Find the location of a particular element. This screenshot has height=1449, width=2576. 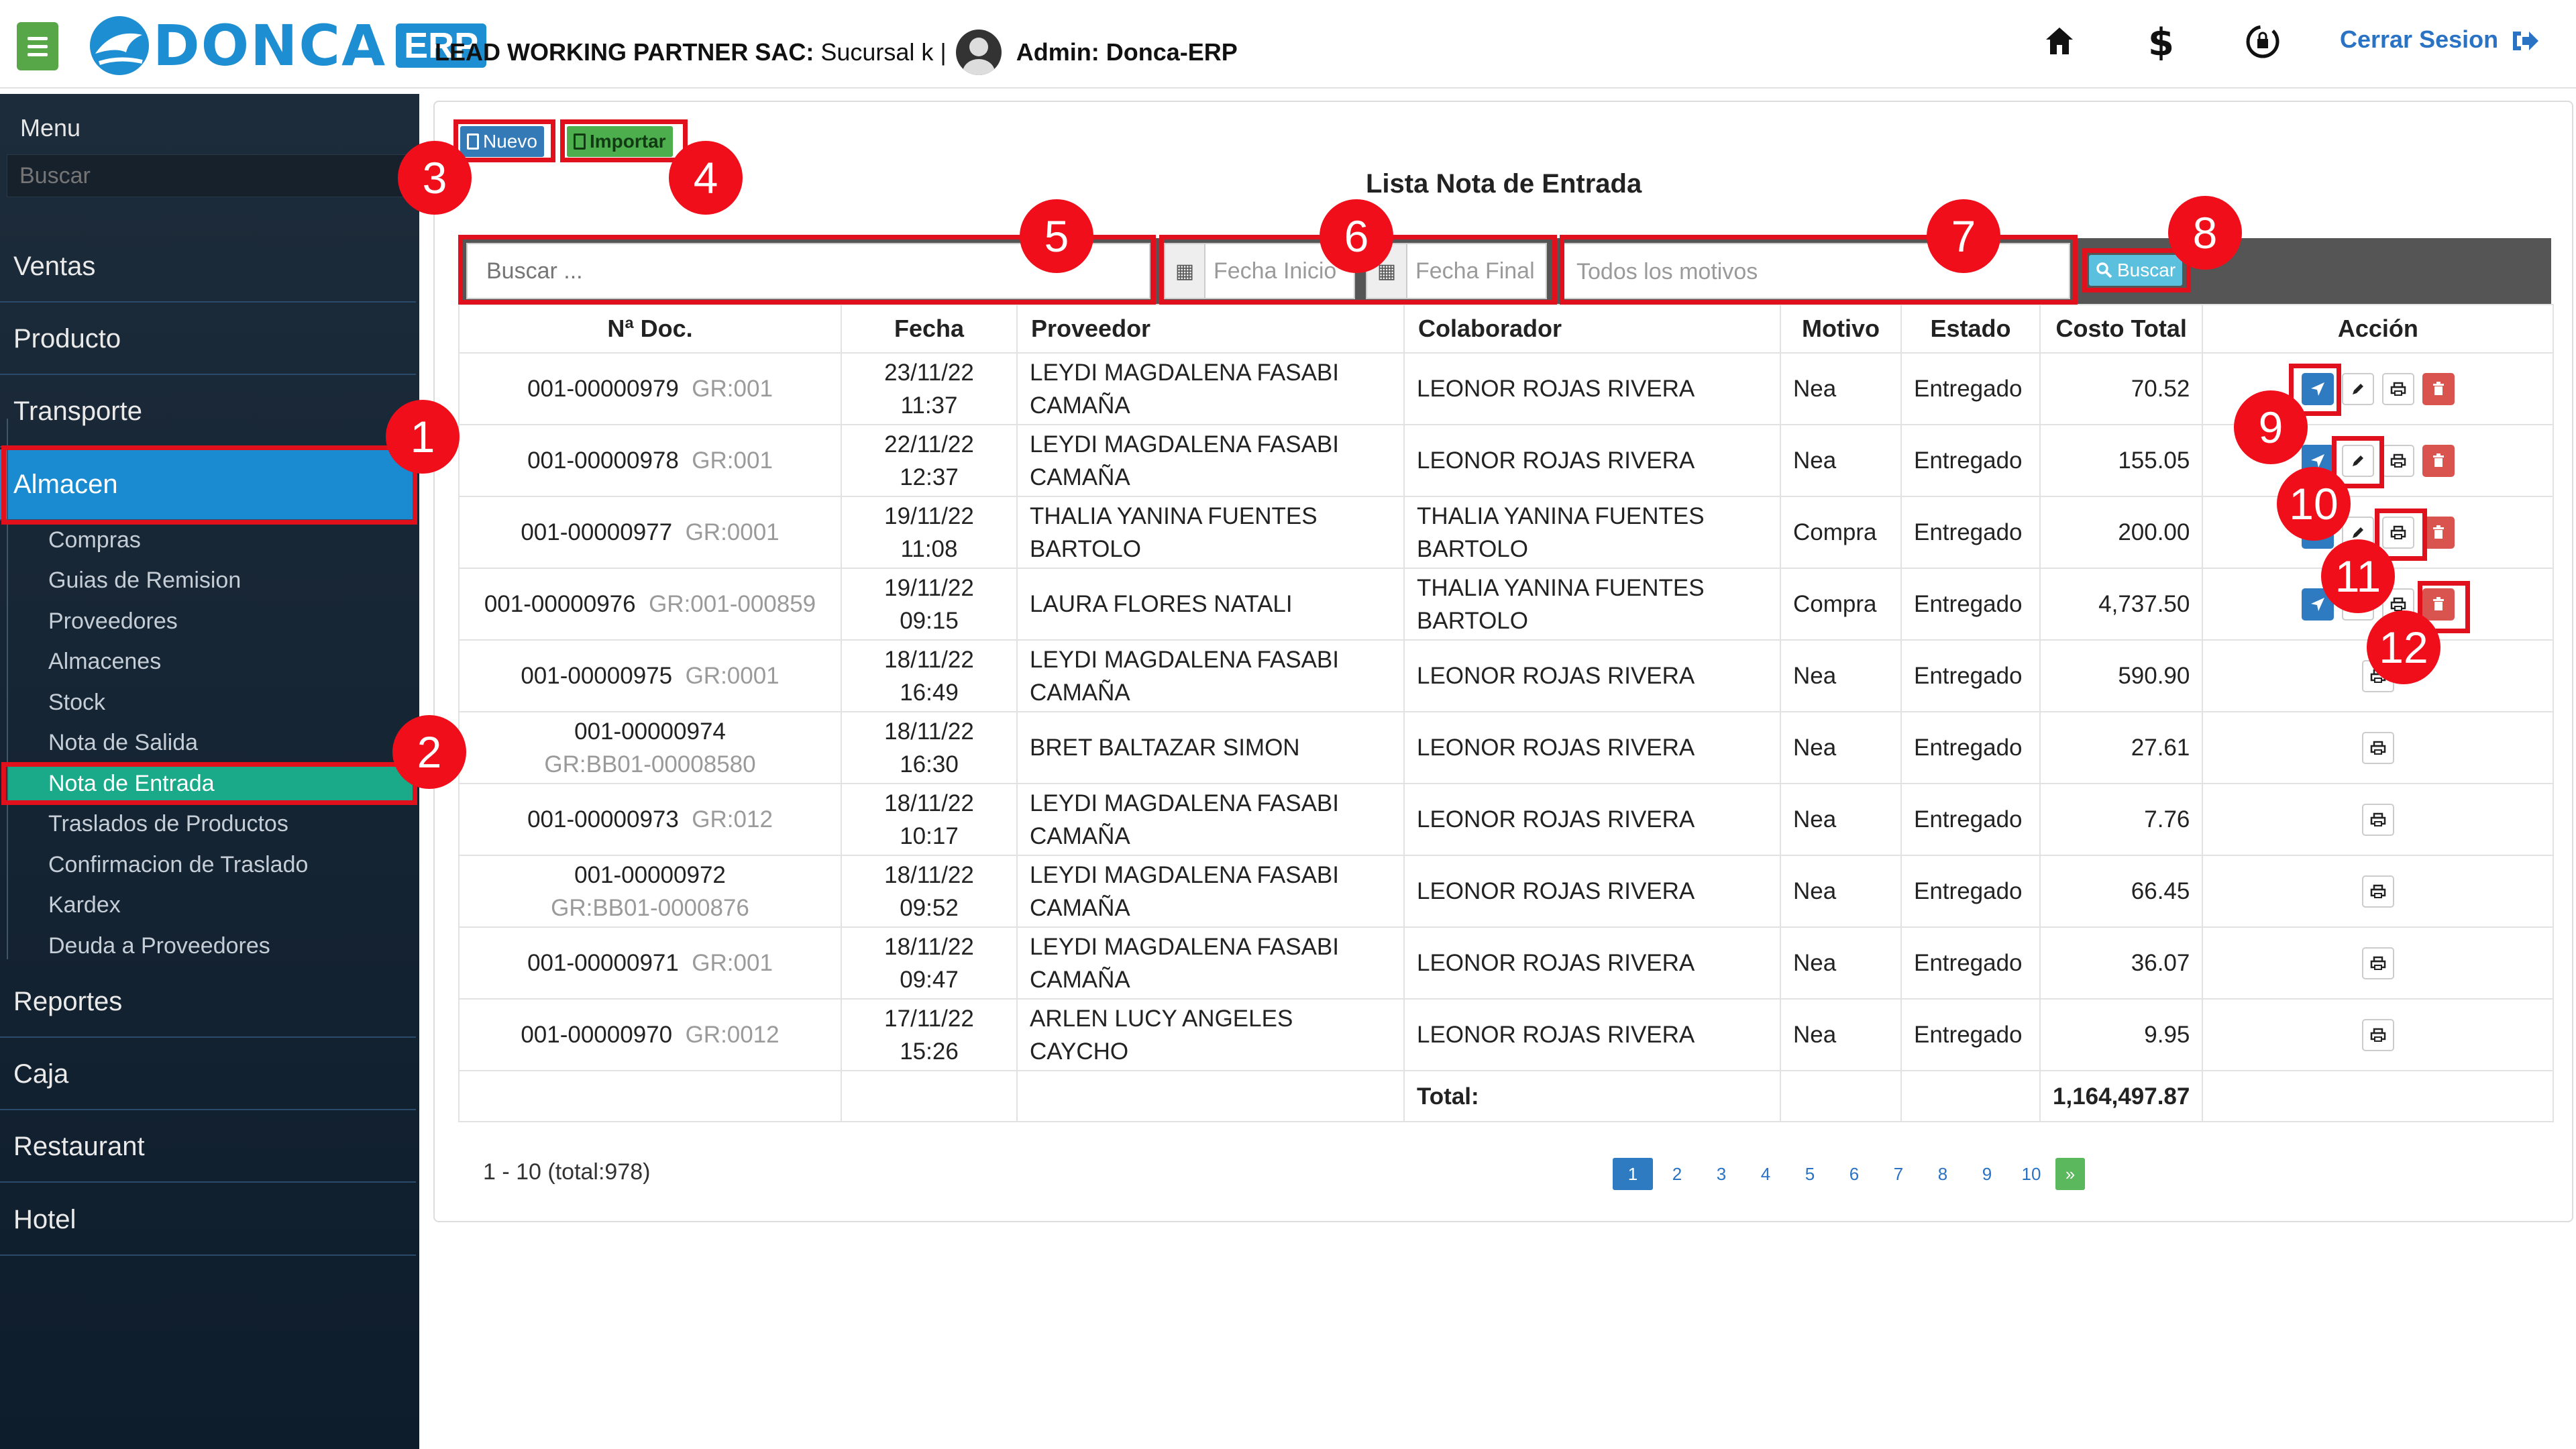

cell-doc: 001-00000976 GR:001-000859 is located at coordinates (650, 604).